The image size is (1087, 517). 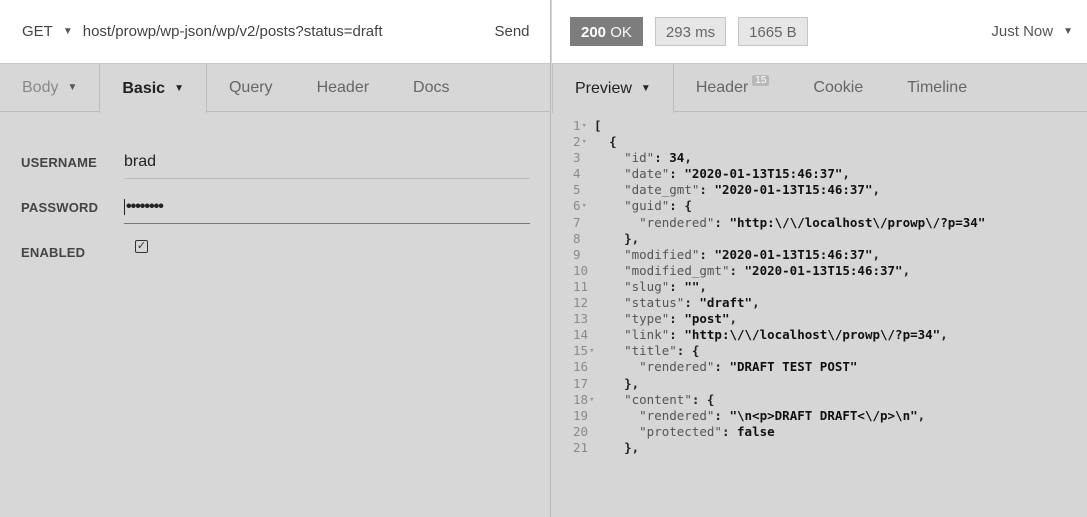 What do you see at coordinates (819, 239) in the screenshot?
I see `code-line: 8 },` at bounding box center [819, 239].